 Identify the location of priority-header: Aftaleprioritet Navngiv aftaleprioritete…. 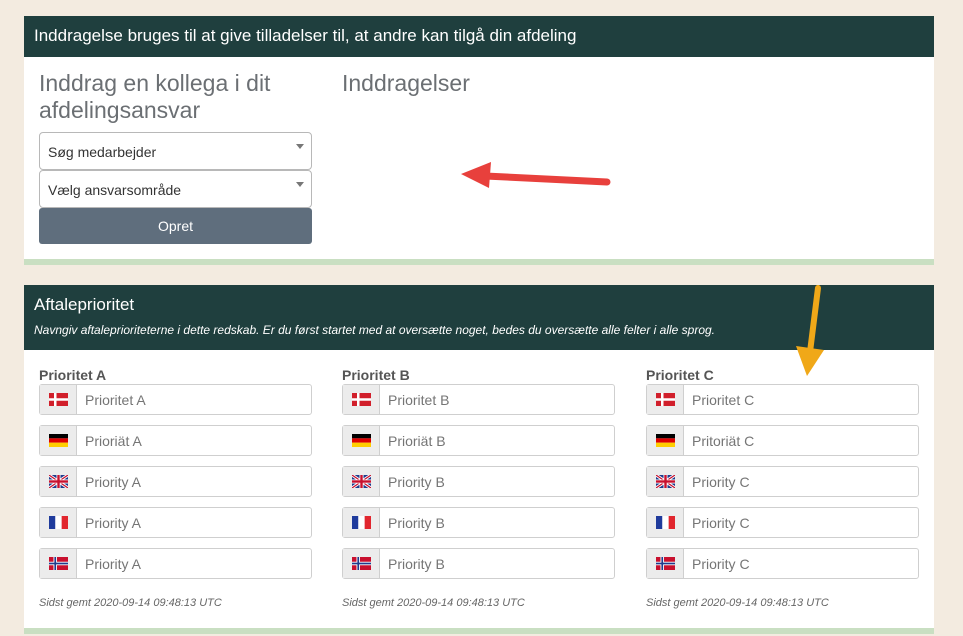
(479, 317).